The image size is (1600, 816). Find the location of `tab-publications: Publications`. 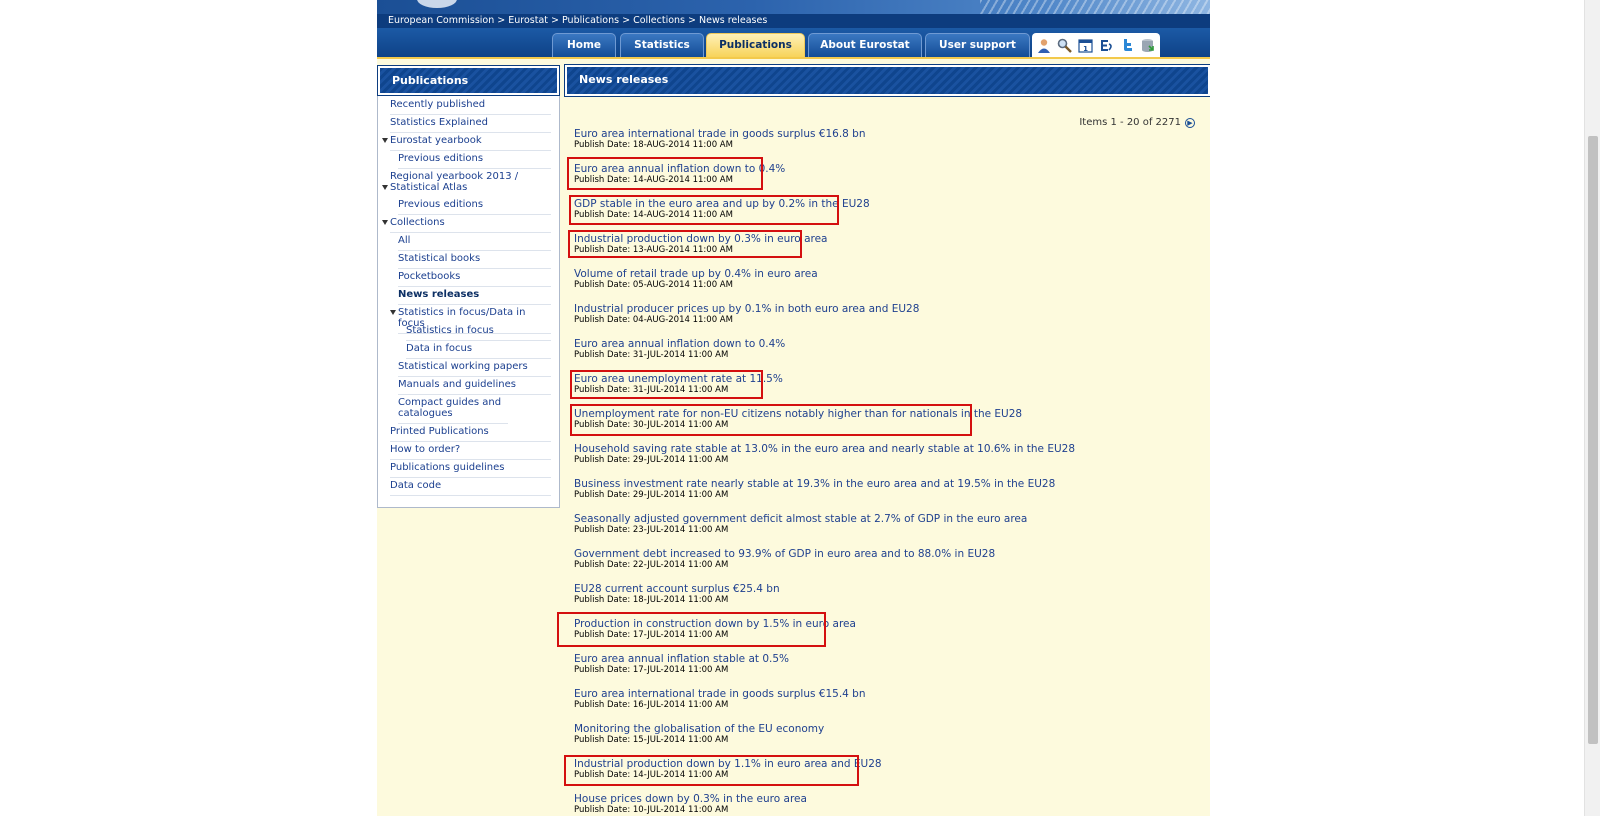

tab-publications: Publications is located at coordinates (755, 45).